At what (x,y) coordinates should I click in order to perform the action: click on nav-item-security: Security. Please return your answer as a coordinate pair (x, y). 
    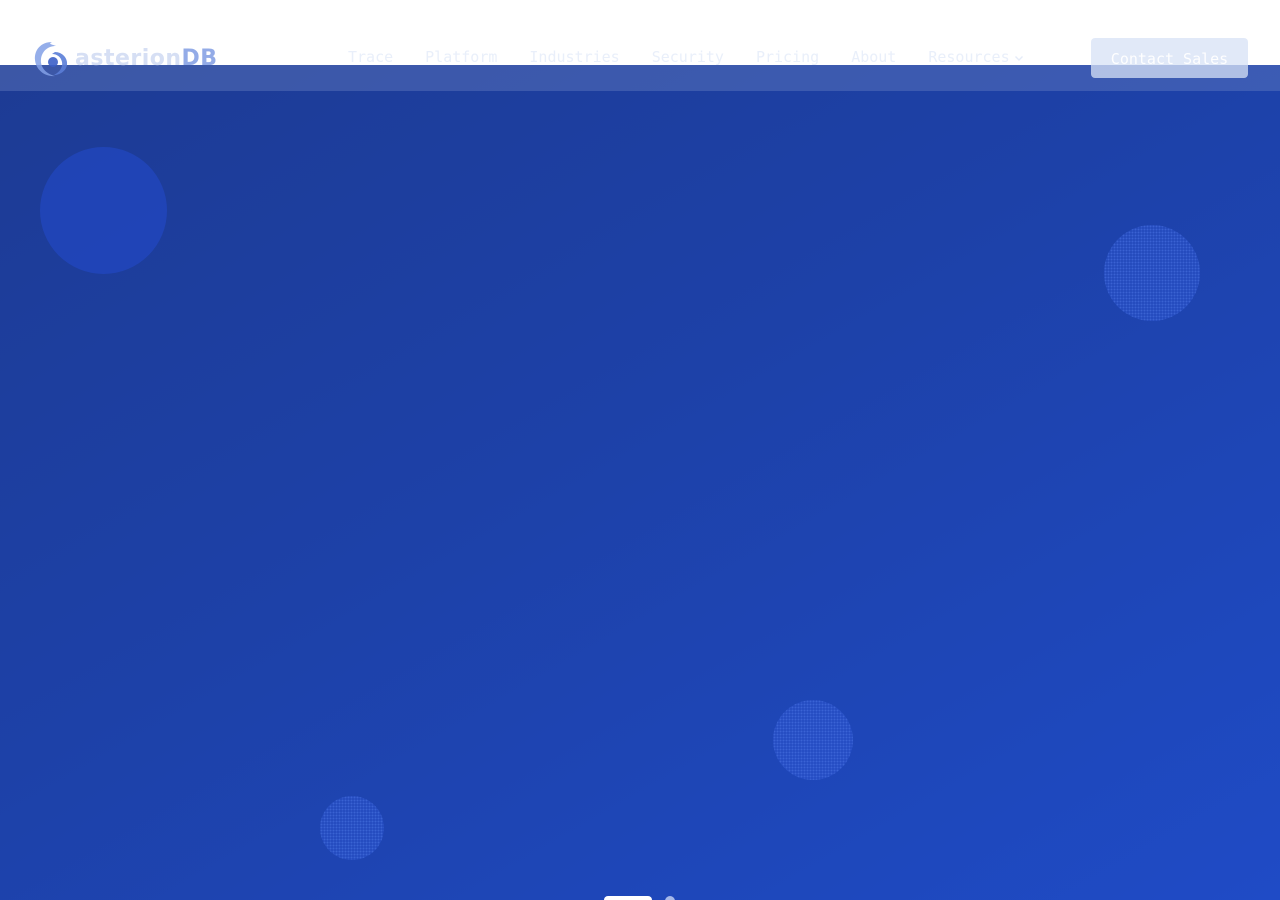
    Looking at the image, I should click on (688, 57).